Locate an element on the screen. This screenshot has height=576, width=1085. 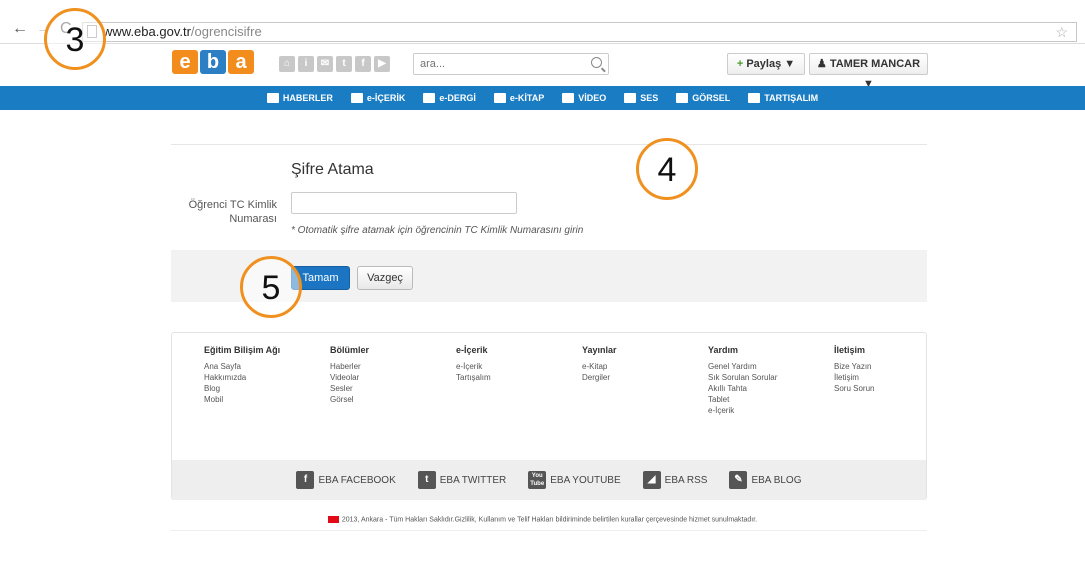
footer-blog-link: ✎ EBA BLOG is located at coordinates (765, 480).